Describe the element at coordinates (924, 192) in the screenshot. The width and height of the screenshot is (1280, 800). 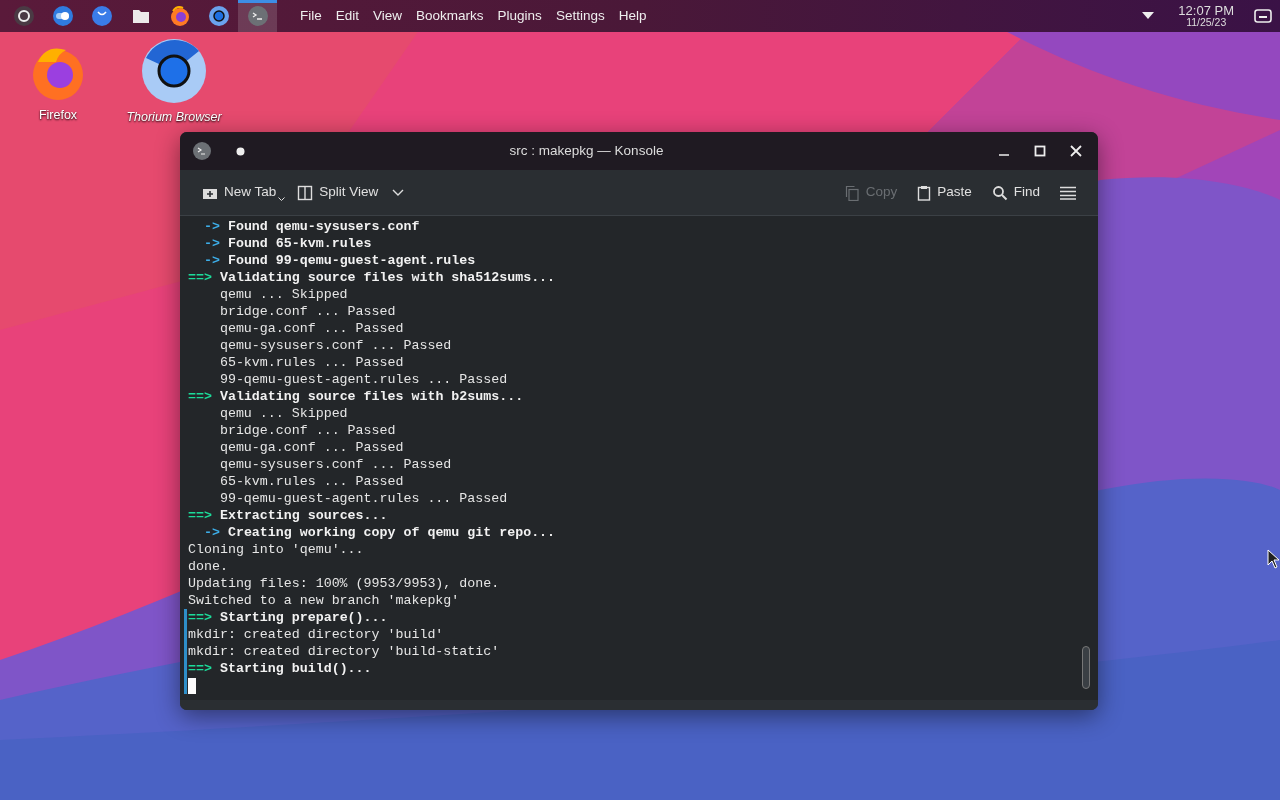
I see `clipboard-icon` at that location.